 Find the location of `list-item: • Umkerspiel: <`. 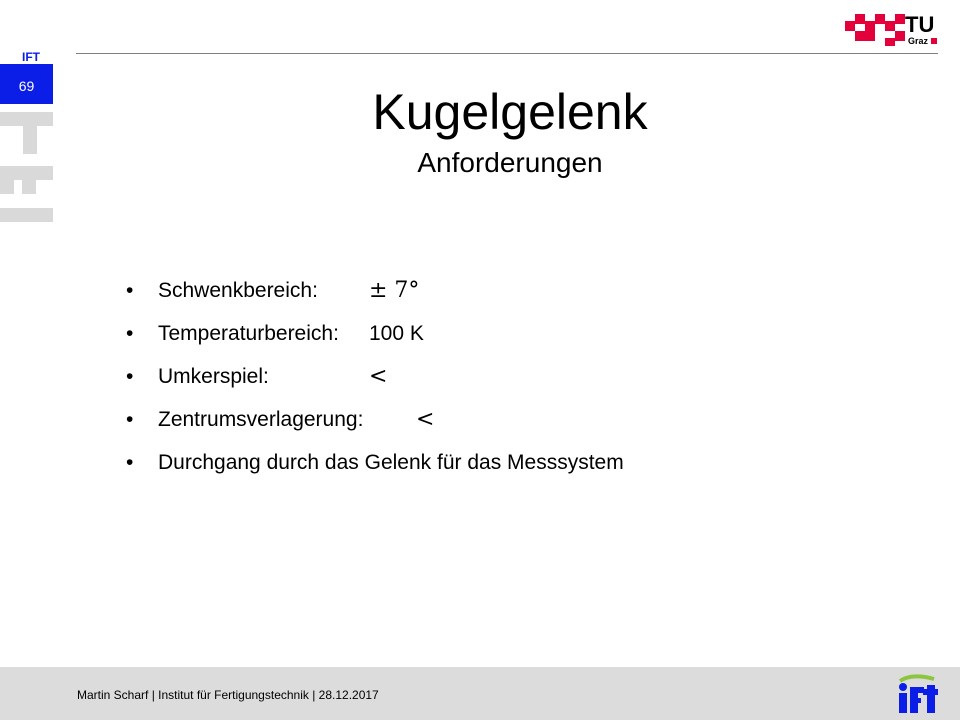

list-item: • Umkerspiel: < is located at coordinates (476, 382).